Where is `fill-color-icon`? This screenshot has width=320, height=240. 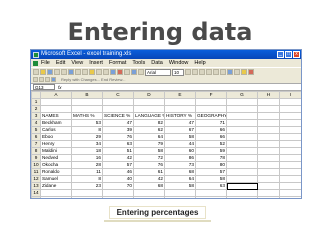
fill-color-icon is located at coordinates (244, 72).